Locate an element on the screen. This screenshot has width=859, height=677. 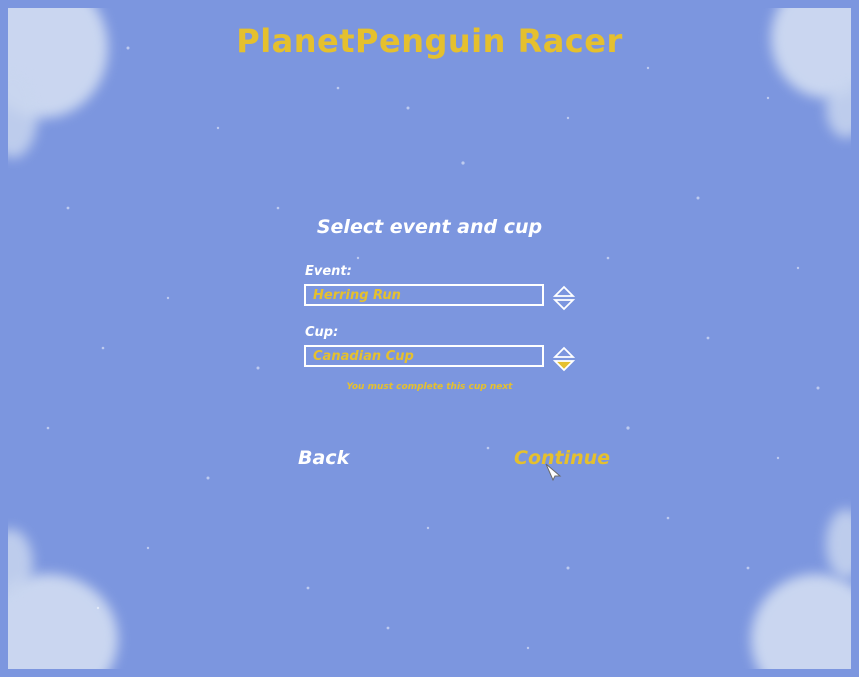
event-selector is located at coordinates (564, 298).